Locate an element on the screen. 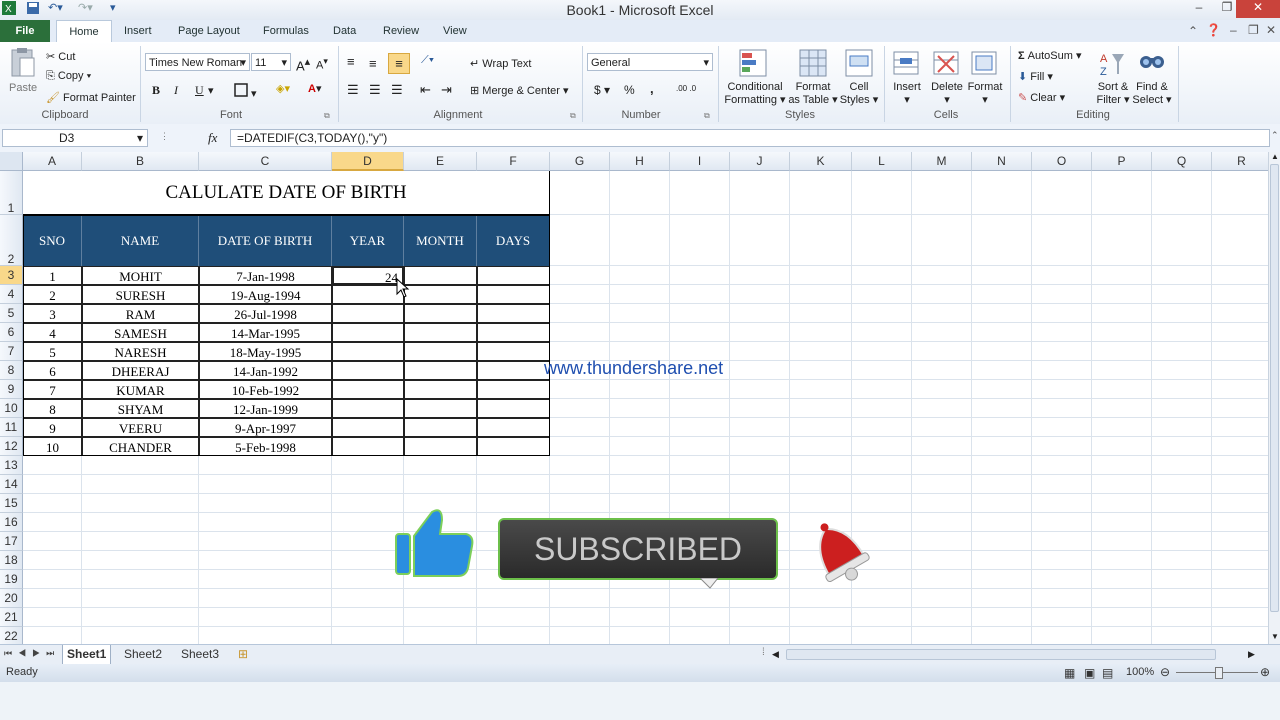 The height and width of the screenshot is (720, 1280). table-cell: 19-Aug-1994 is located at coordinates (265, 294).